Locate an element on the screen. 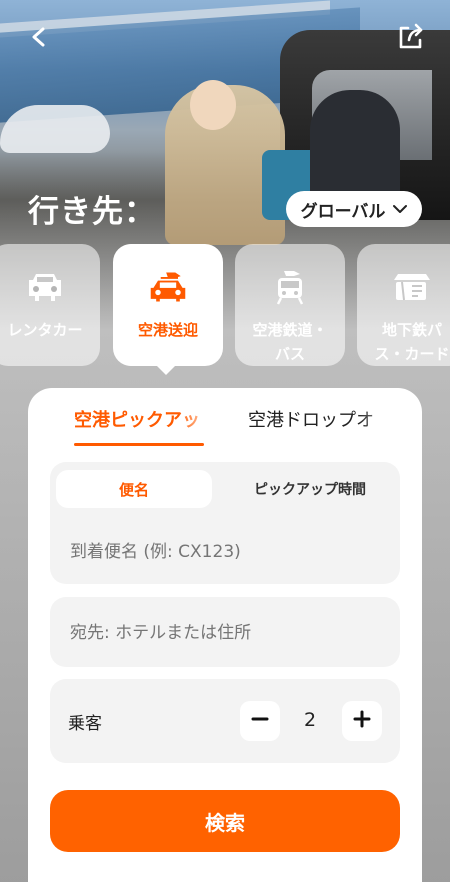 The width and height of the screenshot is (450, 882). category-label: 地下鉄パ ス・カード is located at coordinates (412, 342).